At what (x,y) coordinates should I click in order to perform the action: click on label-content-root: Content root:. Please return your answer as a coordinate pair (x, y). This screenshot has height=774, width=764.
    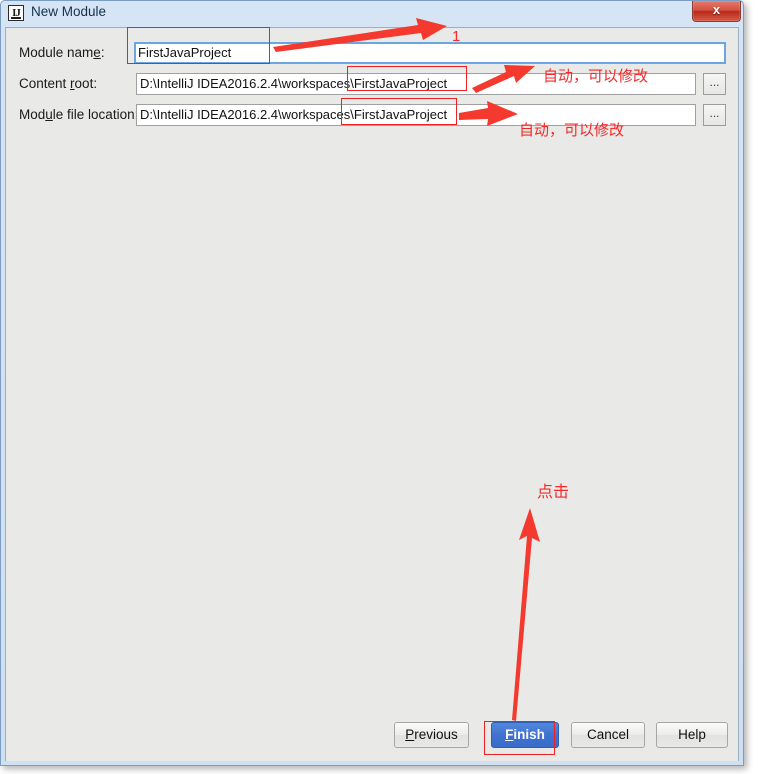
    Looking at the image, I should click on (58, 83).